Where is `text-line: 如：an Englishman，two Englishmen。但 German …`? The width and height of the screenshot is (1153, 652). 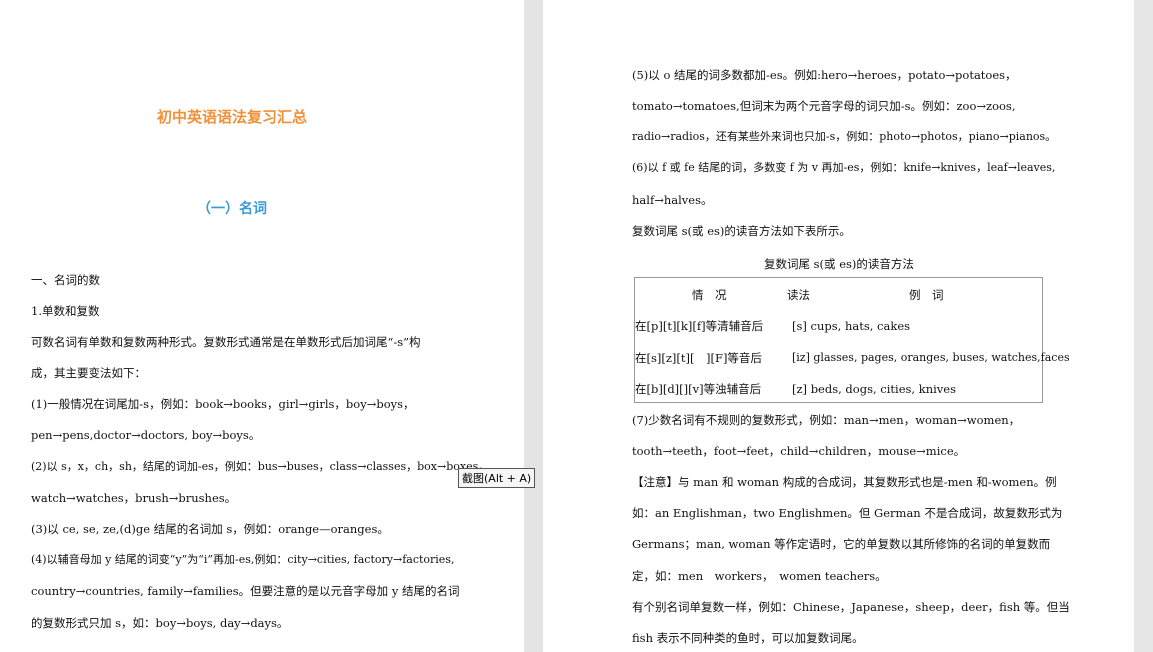 text-line: 如：an Englishman，two Englishmen。但 German … is located at coordinates (847, 513).